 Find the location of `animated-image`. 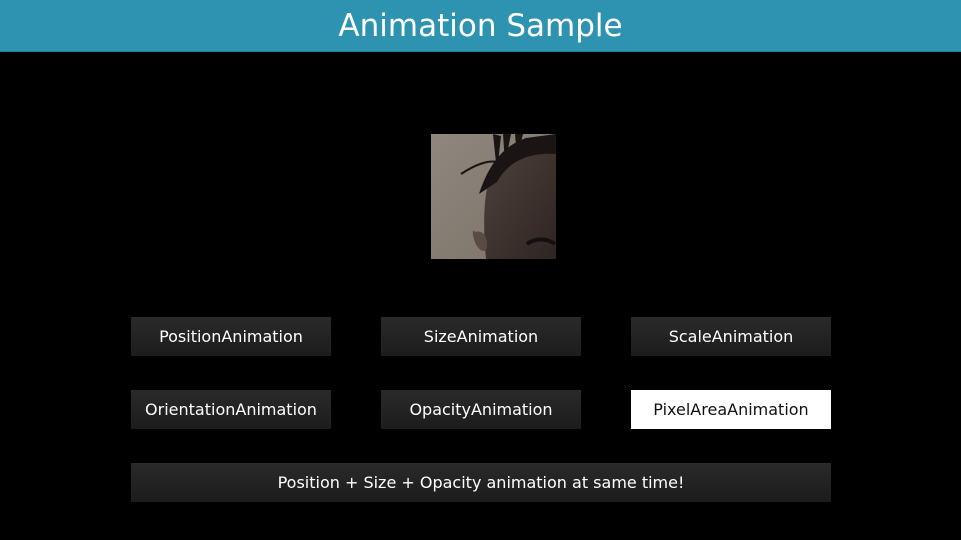

animated-image is located at coordinates (493, 196).